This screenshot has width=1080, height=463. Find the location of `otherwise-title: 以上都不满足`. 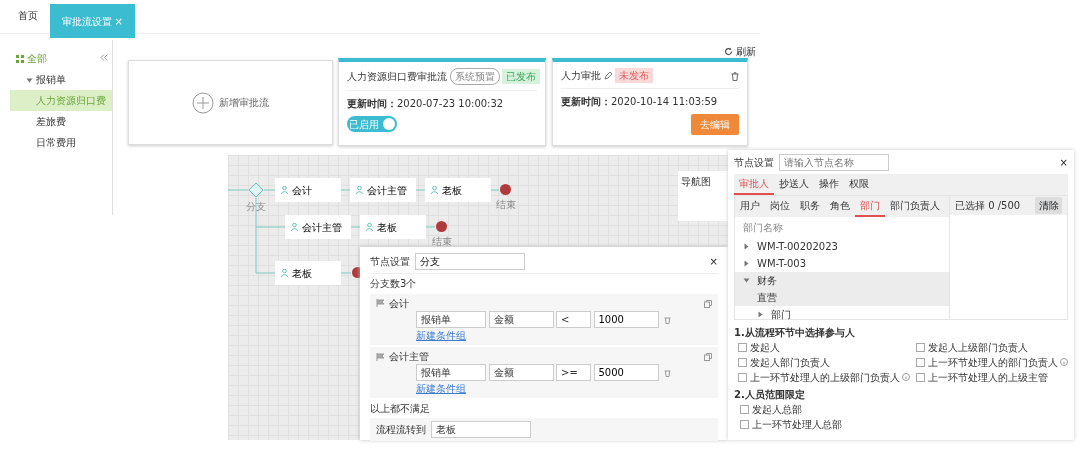

otherwise-title: 以上都不满足 is located at coordinates (400, 408).